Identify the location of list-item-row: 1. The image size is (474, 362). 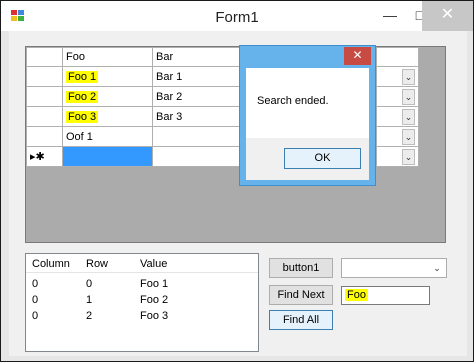
(89, 300).